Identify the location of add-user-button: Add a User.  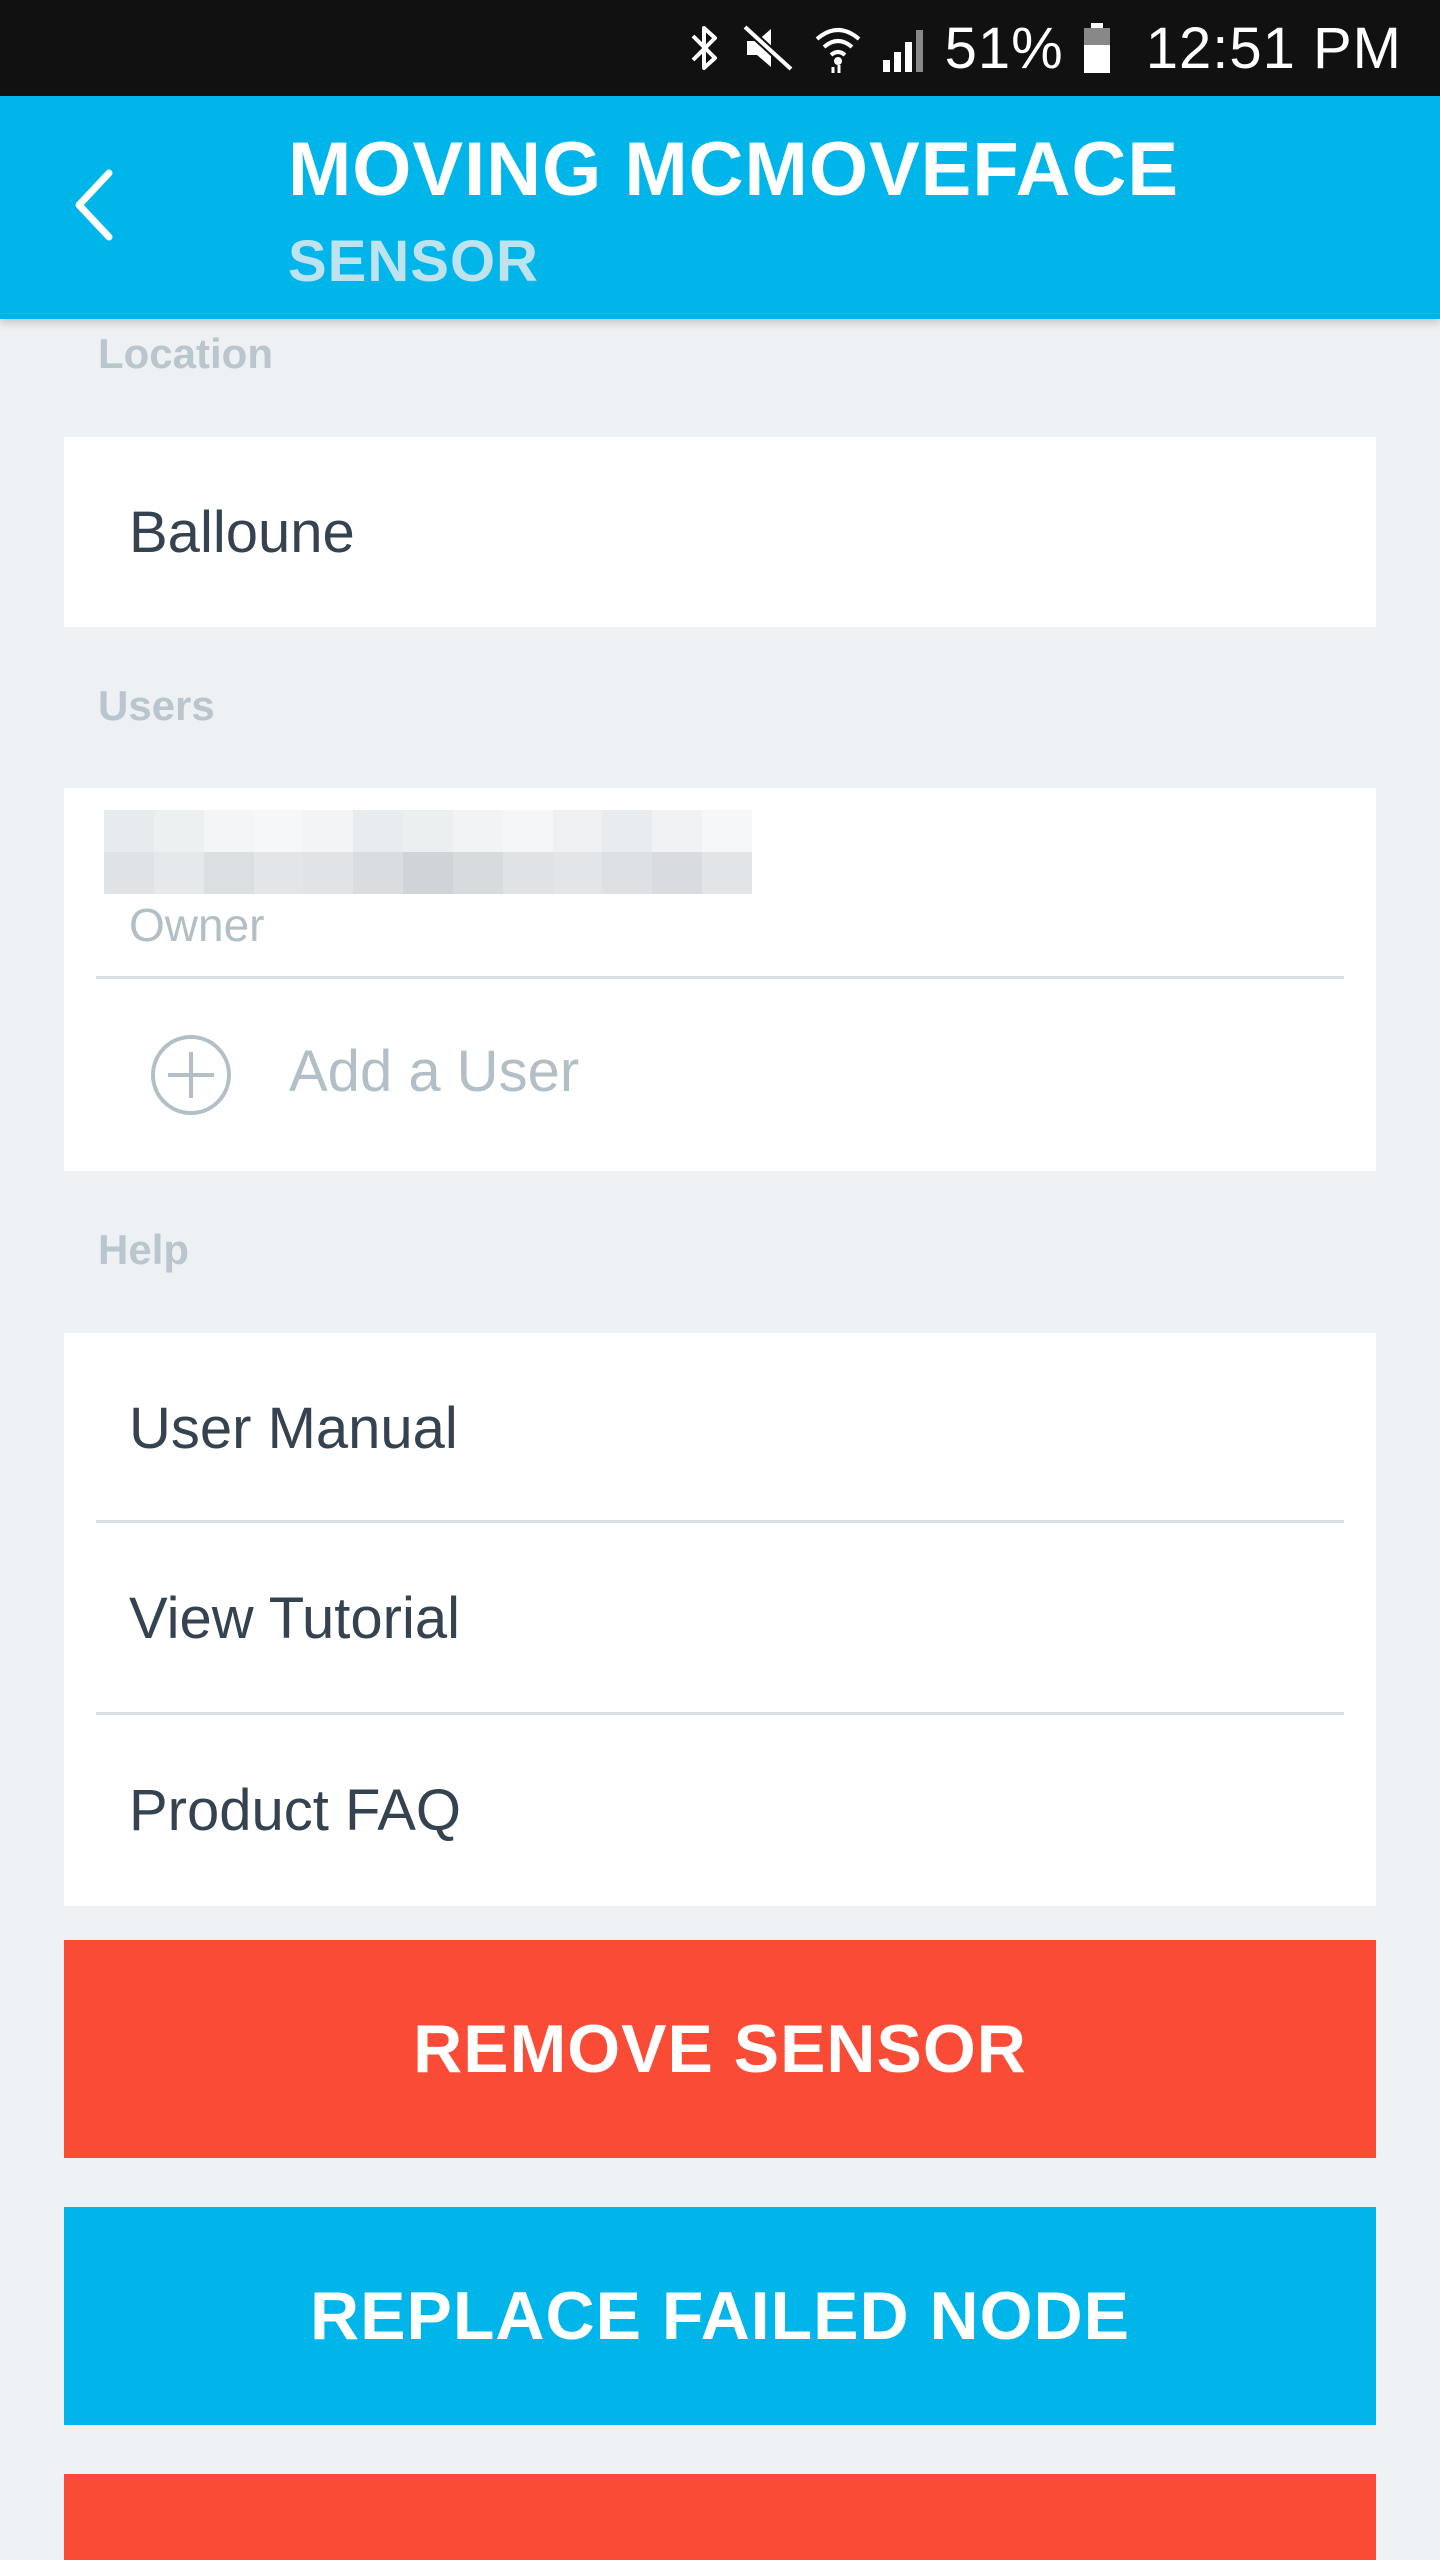
(720, 1078).